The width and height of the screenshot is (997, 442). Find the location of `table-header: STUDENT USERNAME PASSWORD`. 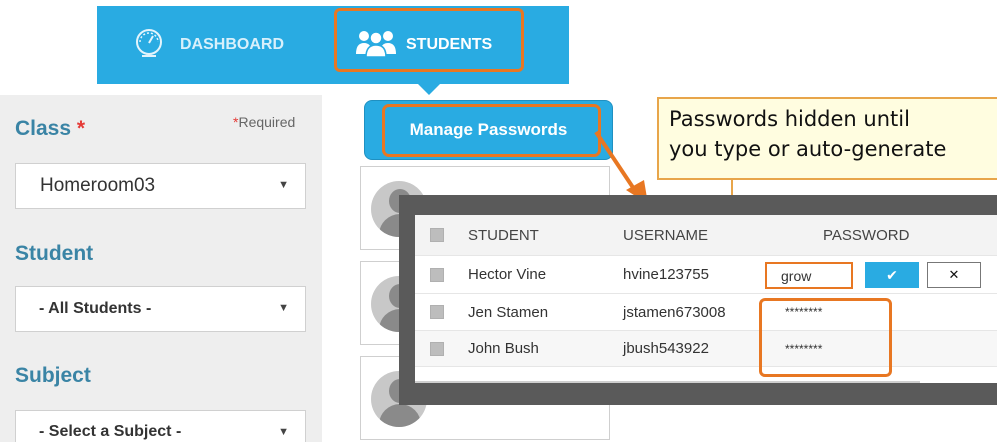

table-header: STUDENT USERNAME PASSWORD is located at coordinates (706, 235).